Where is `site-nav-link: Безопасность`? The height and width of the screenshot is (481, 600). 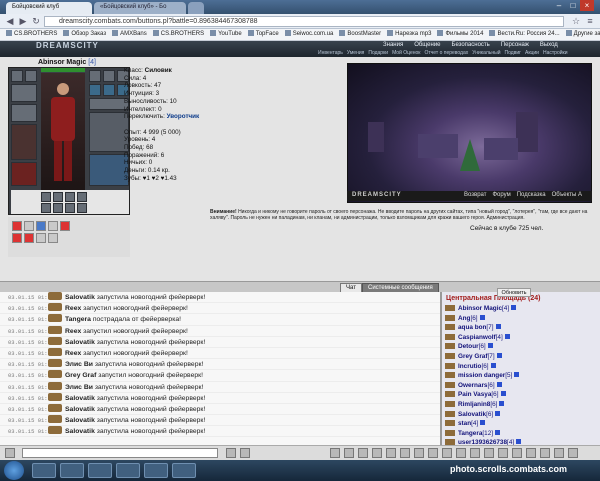
site-nav-link: Безопасность is located at coordinates (471, 45).